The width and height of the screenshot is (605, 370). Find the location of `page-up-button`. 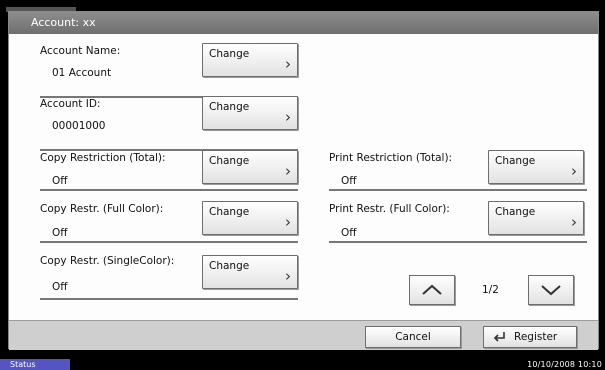

page-up-button is located at coordinates (432, 290).